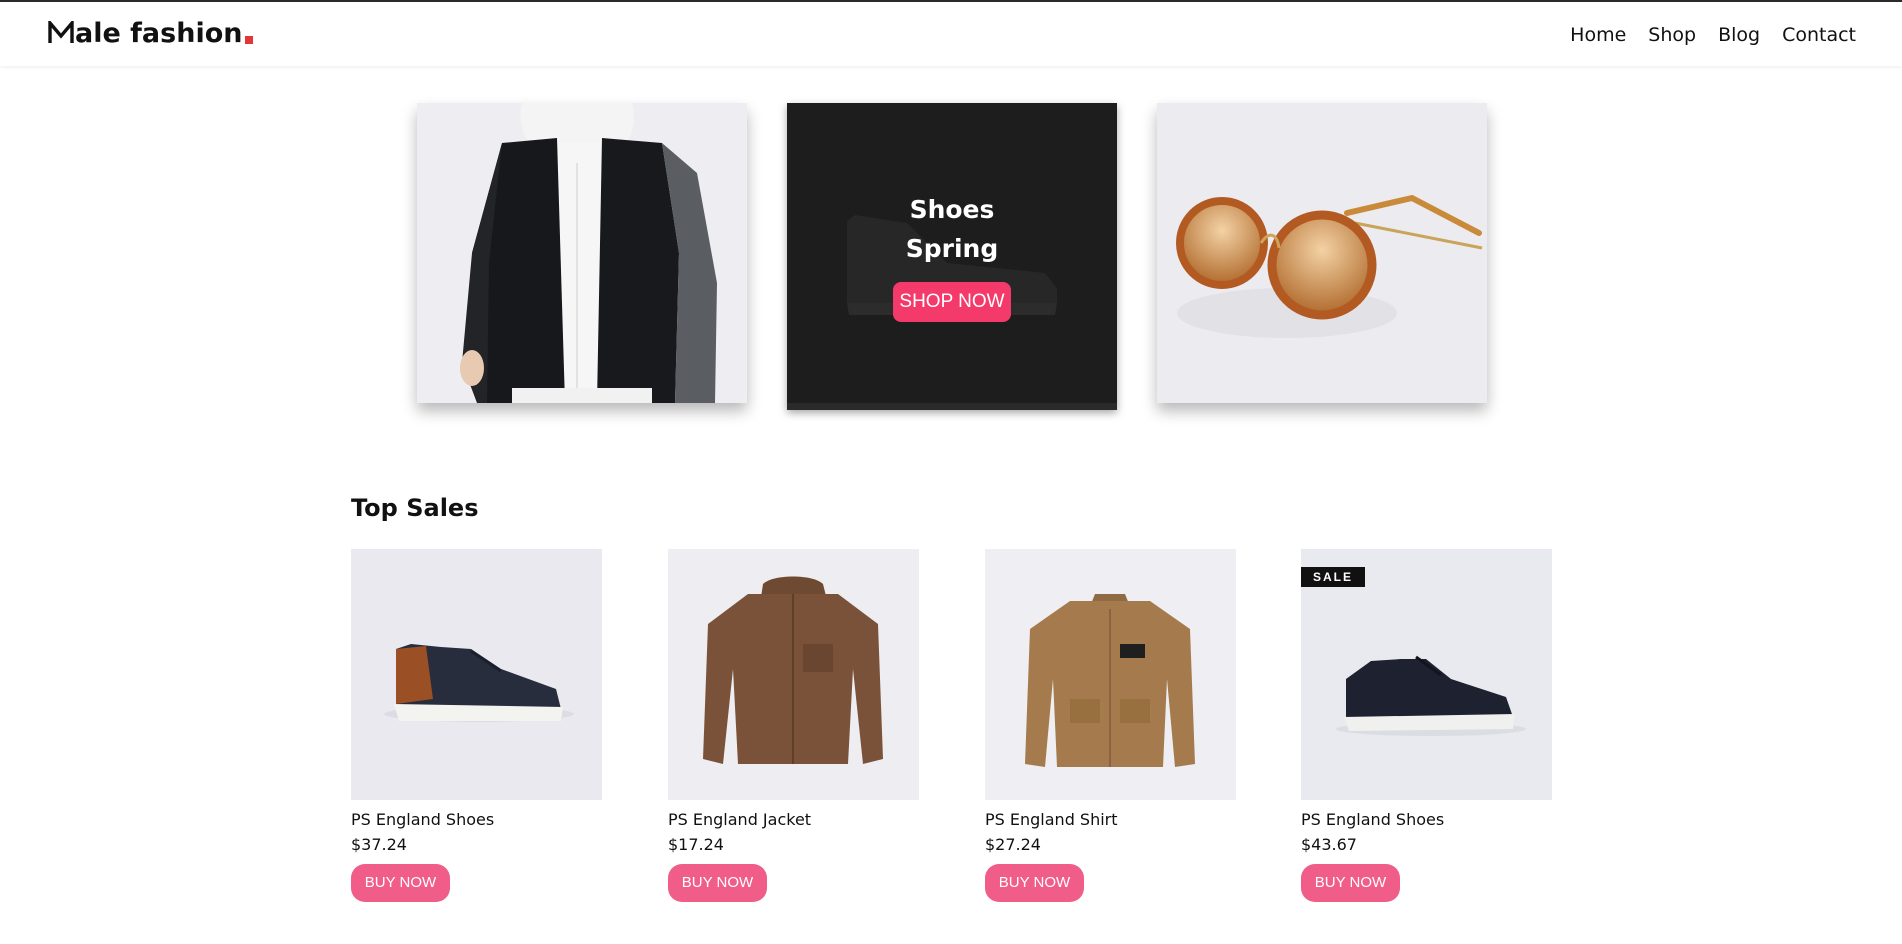 The image size is (1902, 944). Describe the element at coordinates (1672, 35) in the screenshot. I see `nav-shop: Shop` at that location.